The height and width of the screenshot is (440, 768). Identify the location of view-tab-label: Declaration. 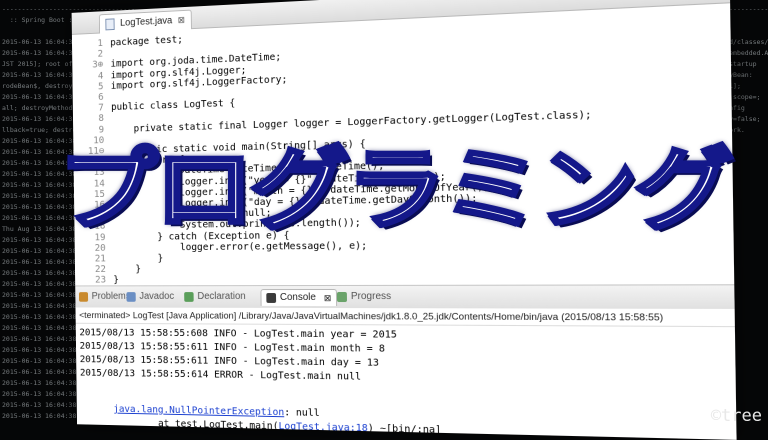
(221, 297).